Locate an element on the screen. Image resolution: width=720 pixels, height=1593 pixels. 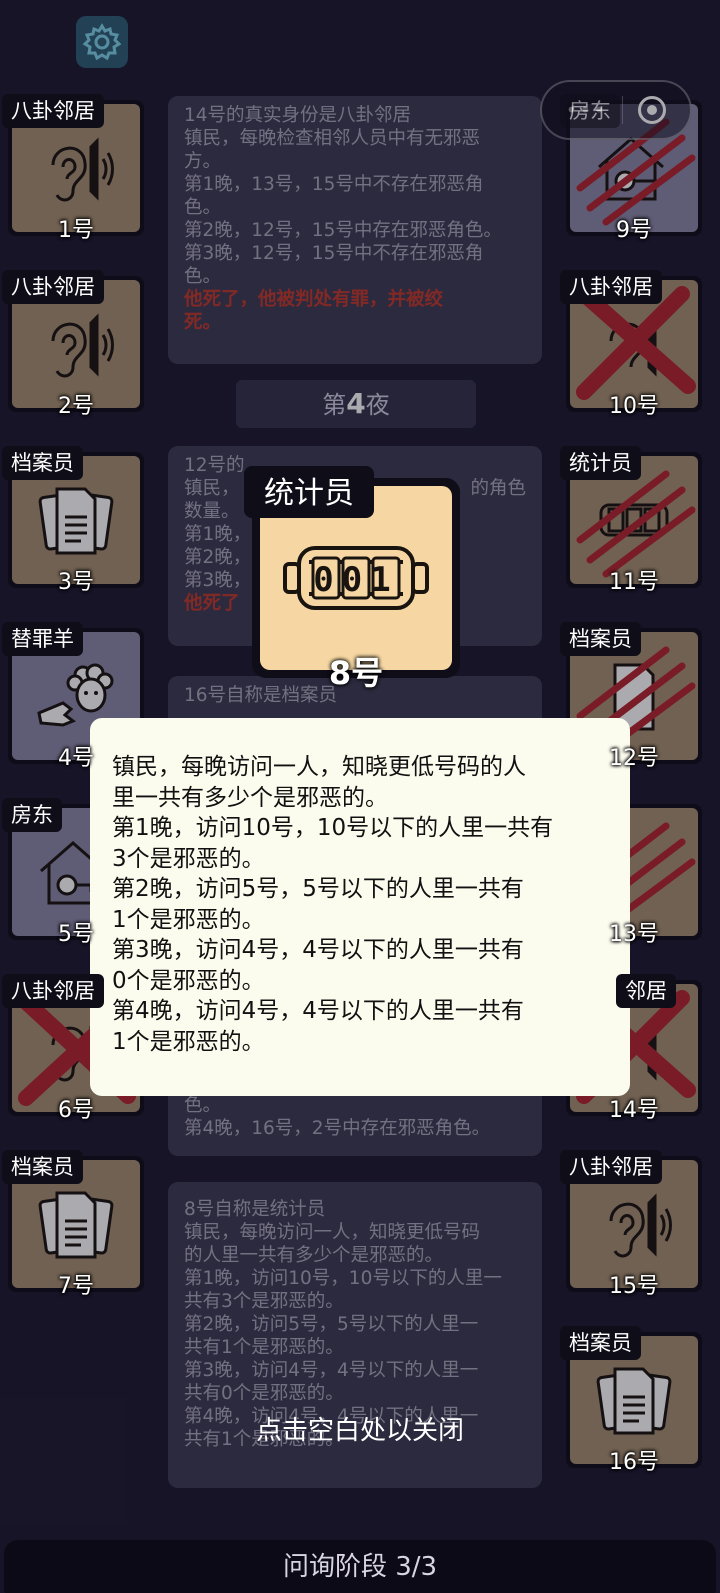
player-number: 9号 is located at coordinates (634, 230).